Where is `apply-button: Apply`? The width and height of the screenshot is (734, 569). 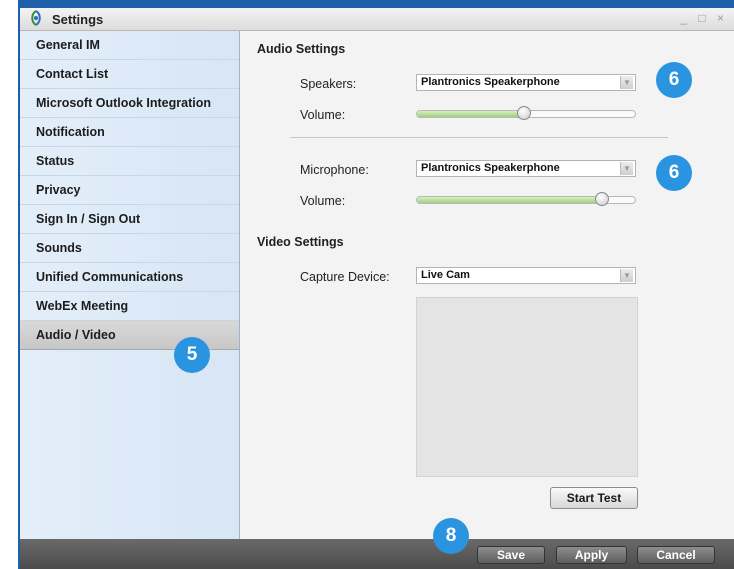 apply-button: Apply is located at coordinates (591, 555).